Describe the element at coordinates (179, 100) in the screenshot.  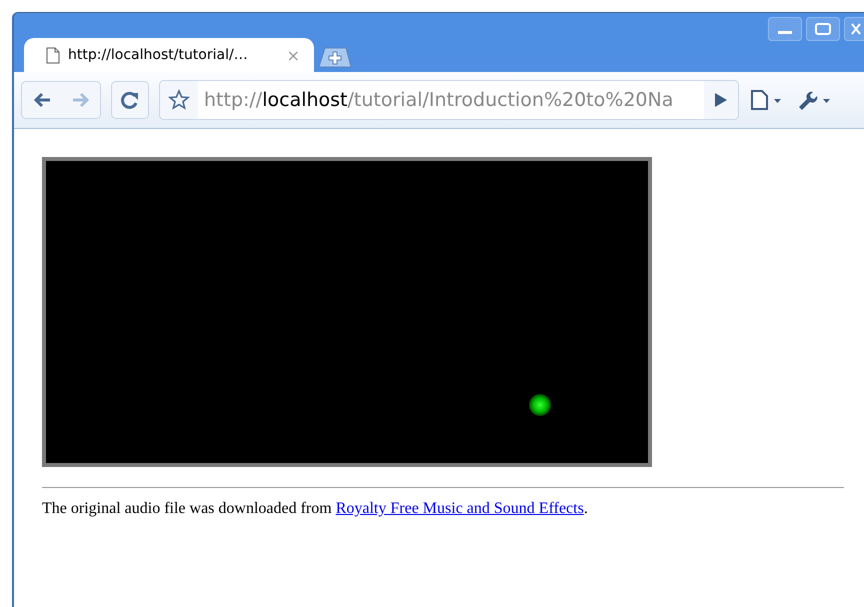
I see `star-icon` at that location.